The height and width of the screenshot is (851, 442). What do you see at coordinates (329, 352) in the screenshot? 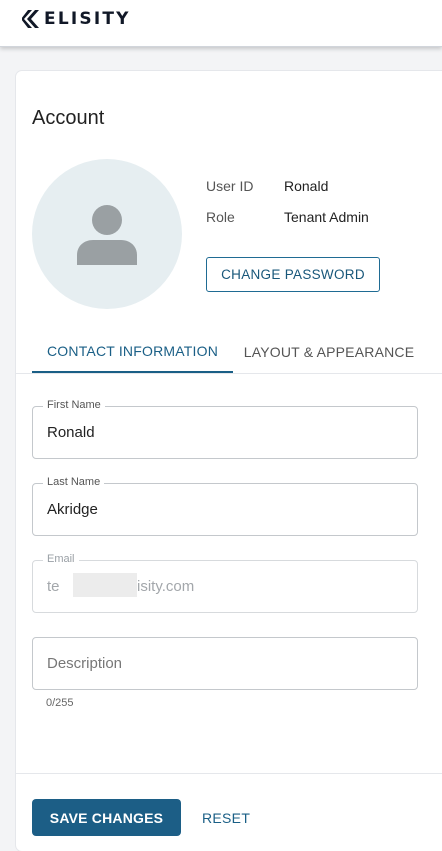
I see `tab-layout-appearance: LAYOUT & APPEARANCE` at bounding box center [329, 352].